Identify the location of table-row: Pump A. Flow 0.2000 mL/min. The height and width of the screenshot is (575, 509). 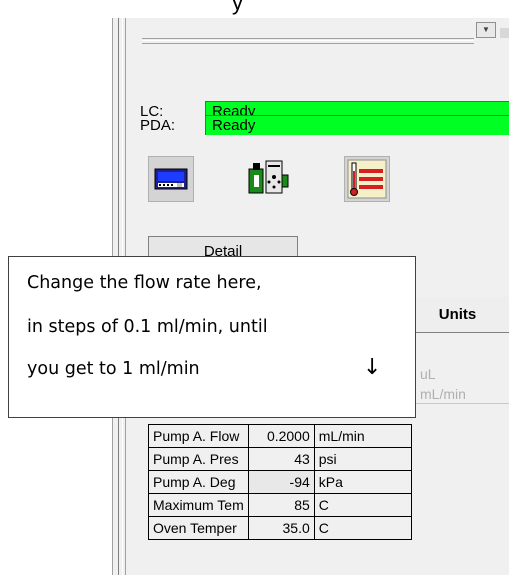
(280, 436).